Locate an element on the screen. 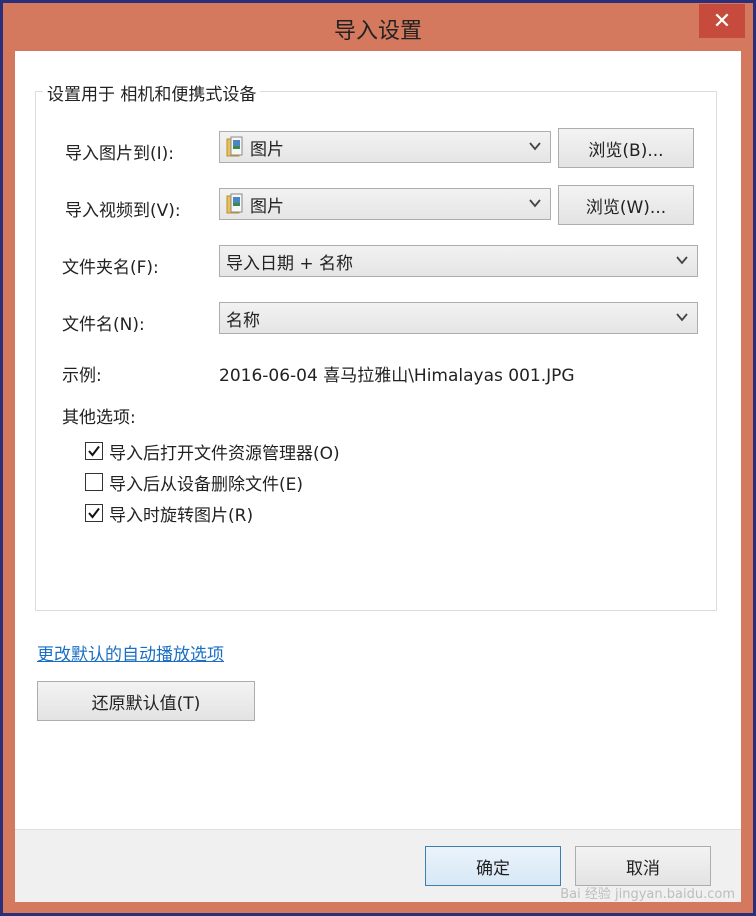 The height and width of the screenshot is (916, 756). title-bar: 导入设置 ✕ is located at coordinates (378, 27).